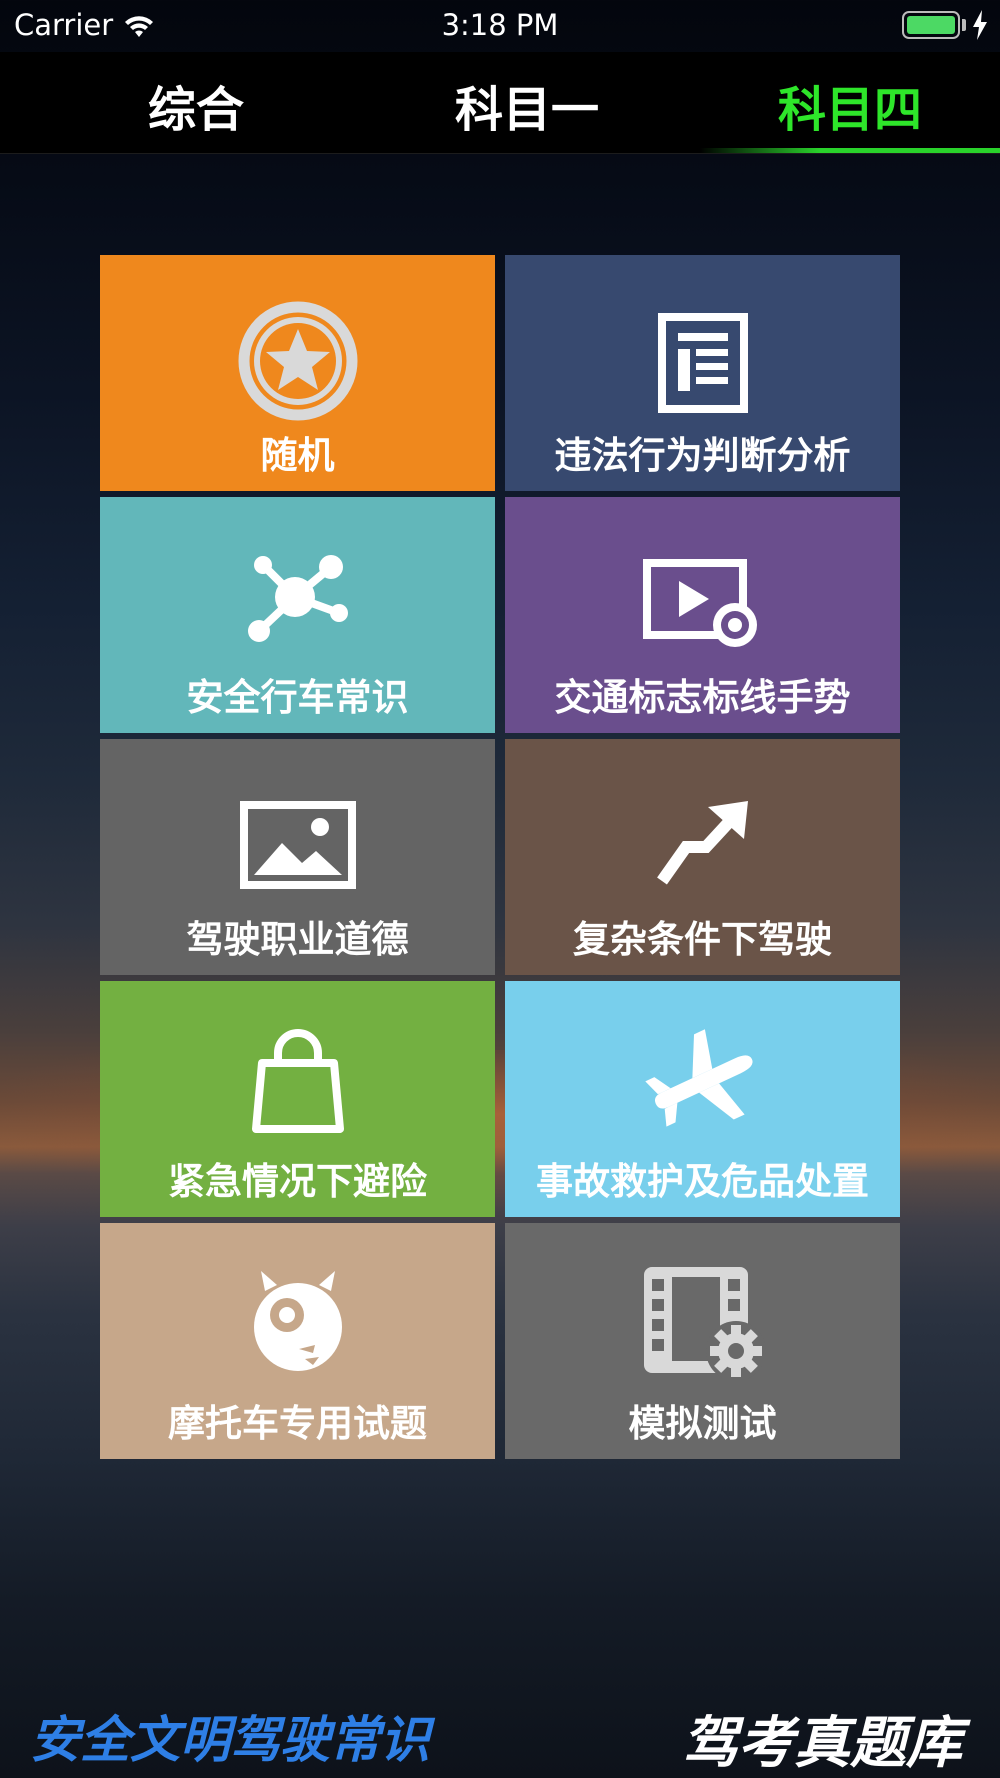 The width and height of the screenshot is (1000, 1778). Describe the element at coordinates (702, 1423) in the screenshot. I see `tile-label: 模拟测试` at that location.